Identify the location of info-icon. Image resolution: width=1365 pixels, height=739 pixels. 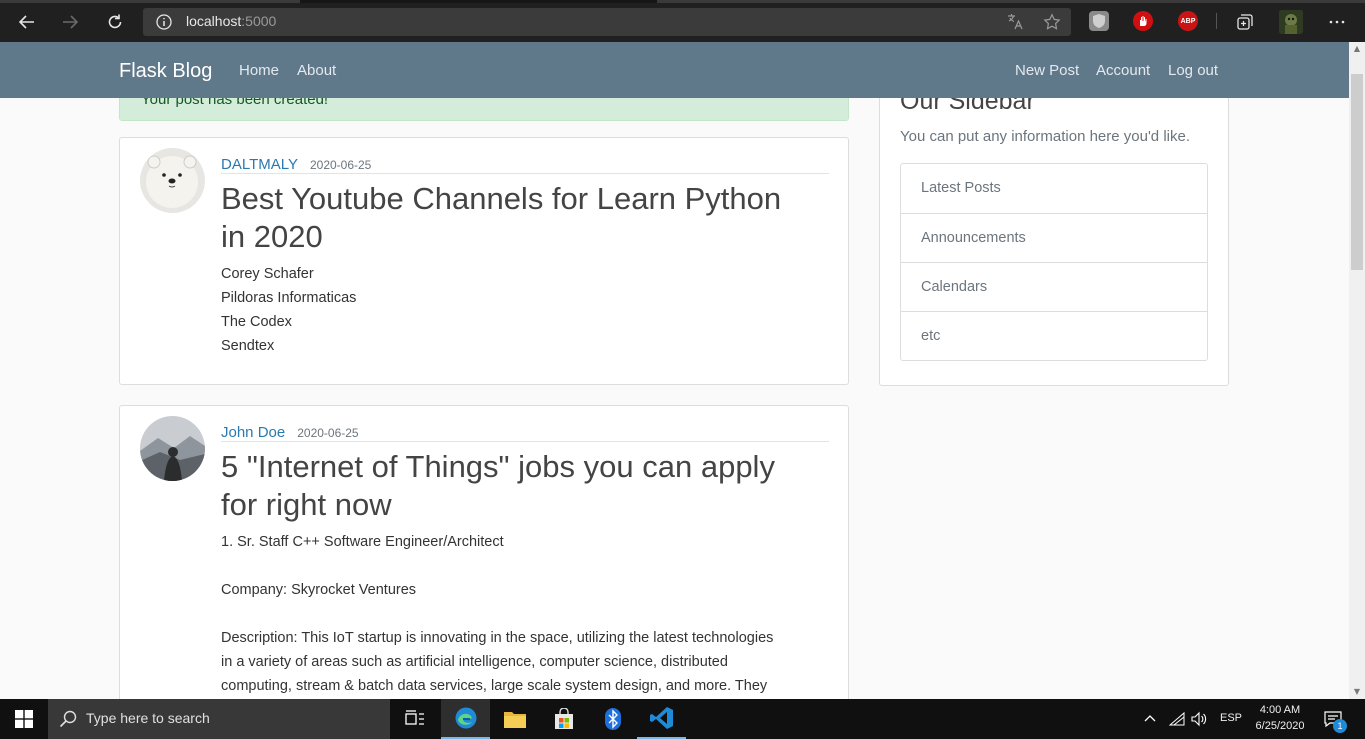
(164, 22).